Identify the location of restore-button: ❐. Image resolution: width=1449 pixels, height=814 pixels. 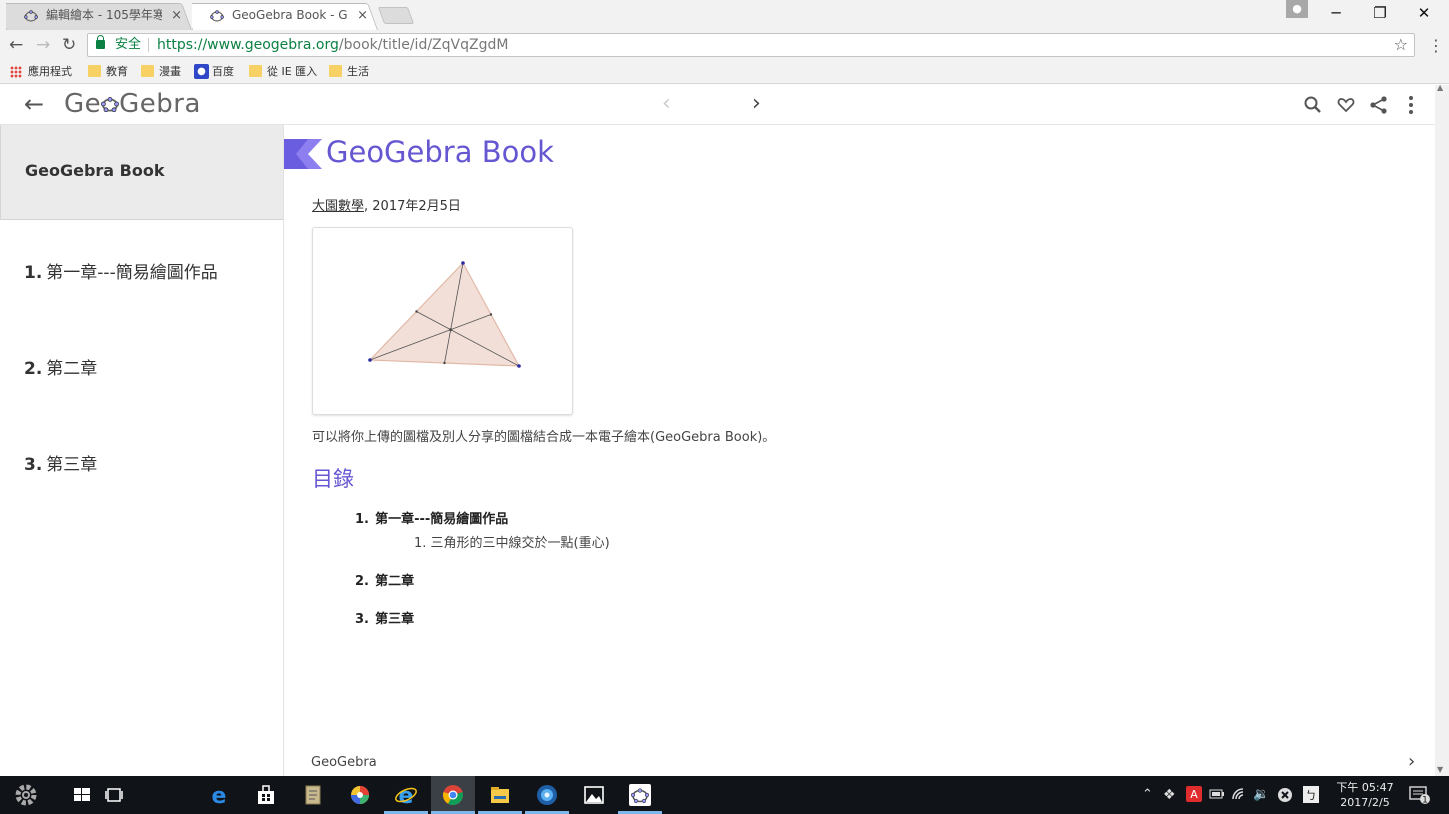
(1380, 14).